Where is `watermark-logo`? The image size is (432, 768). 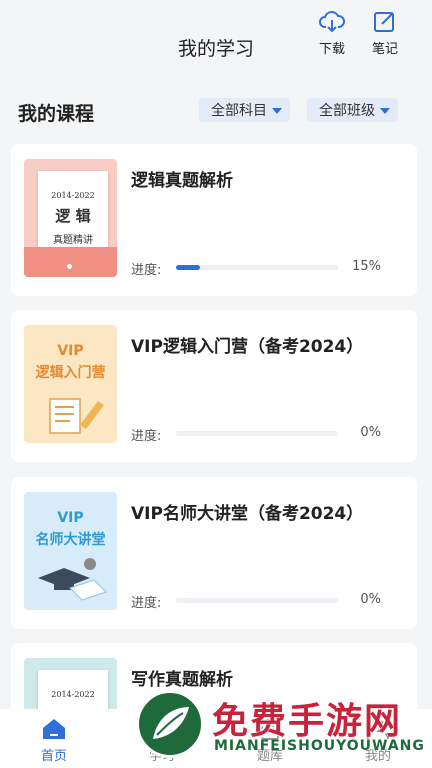
watermark-logo is located at coordinates (170, 724).